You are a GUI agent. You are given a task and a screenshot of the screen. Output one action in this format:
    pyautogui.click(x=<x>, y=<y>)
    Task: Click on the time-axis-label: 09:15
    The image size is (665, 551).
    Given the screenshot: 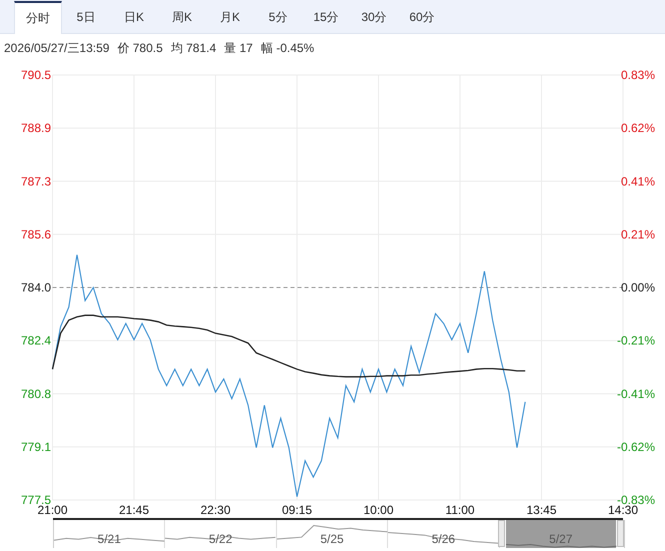 What is the action you would take?
    pyautogui.click(x=297, y=510)
    